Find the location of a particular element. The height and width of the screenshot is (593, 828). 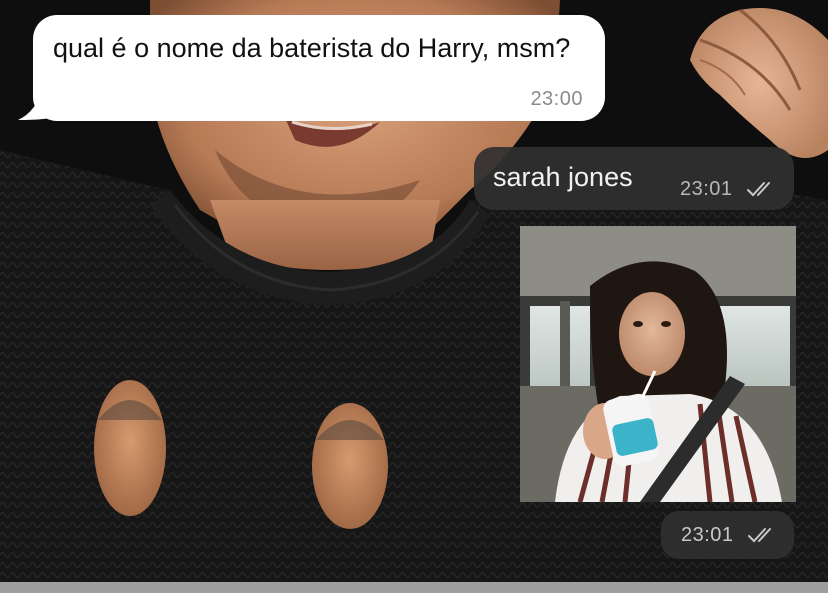

outgoing-message-time: 23:01 is located at coordinates (706, 189).